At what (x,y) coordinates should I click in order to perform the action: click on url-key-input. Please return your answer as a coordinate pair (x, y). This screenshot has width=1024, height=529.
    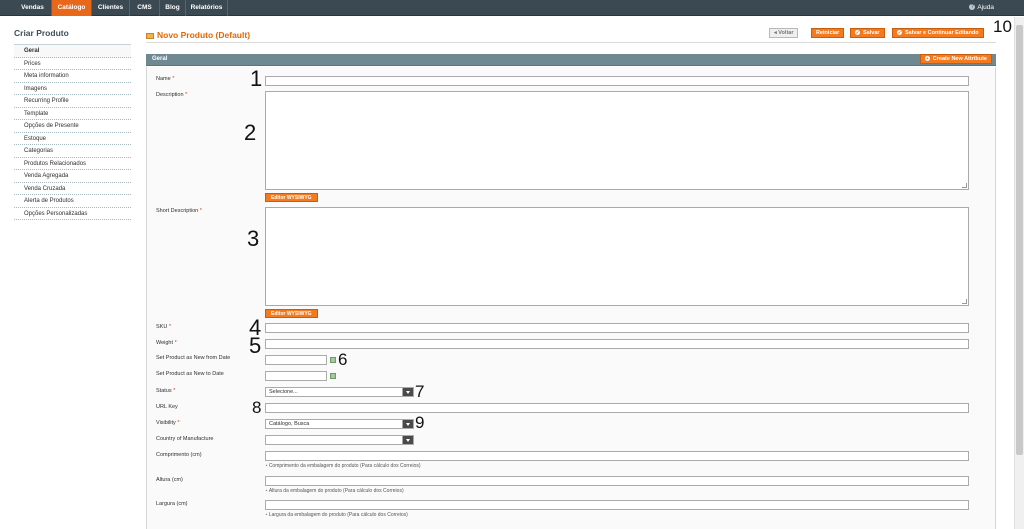
    Looking at the image, I should click on (617, 408).